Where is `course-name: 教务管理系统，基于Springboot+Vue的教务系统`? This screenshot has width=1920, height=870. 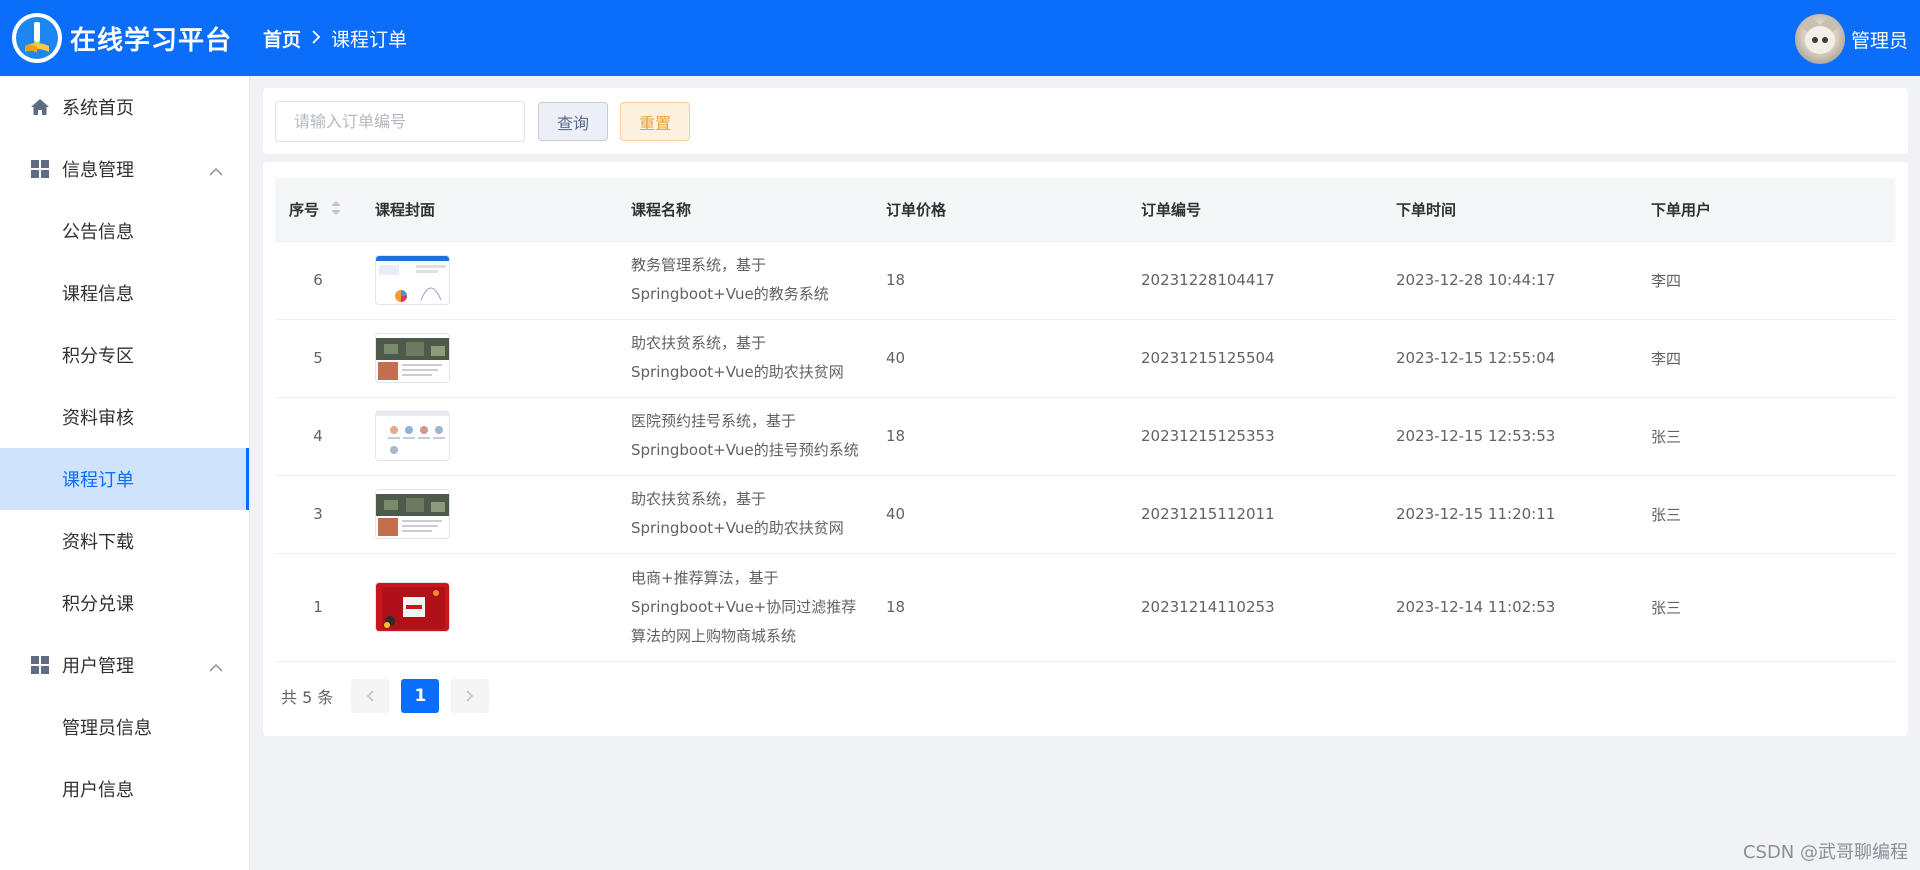
course-name: 教务管理系统，基于Springboot+Vue的教务系统 is located at coordinates (744, 280).